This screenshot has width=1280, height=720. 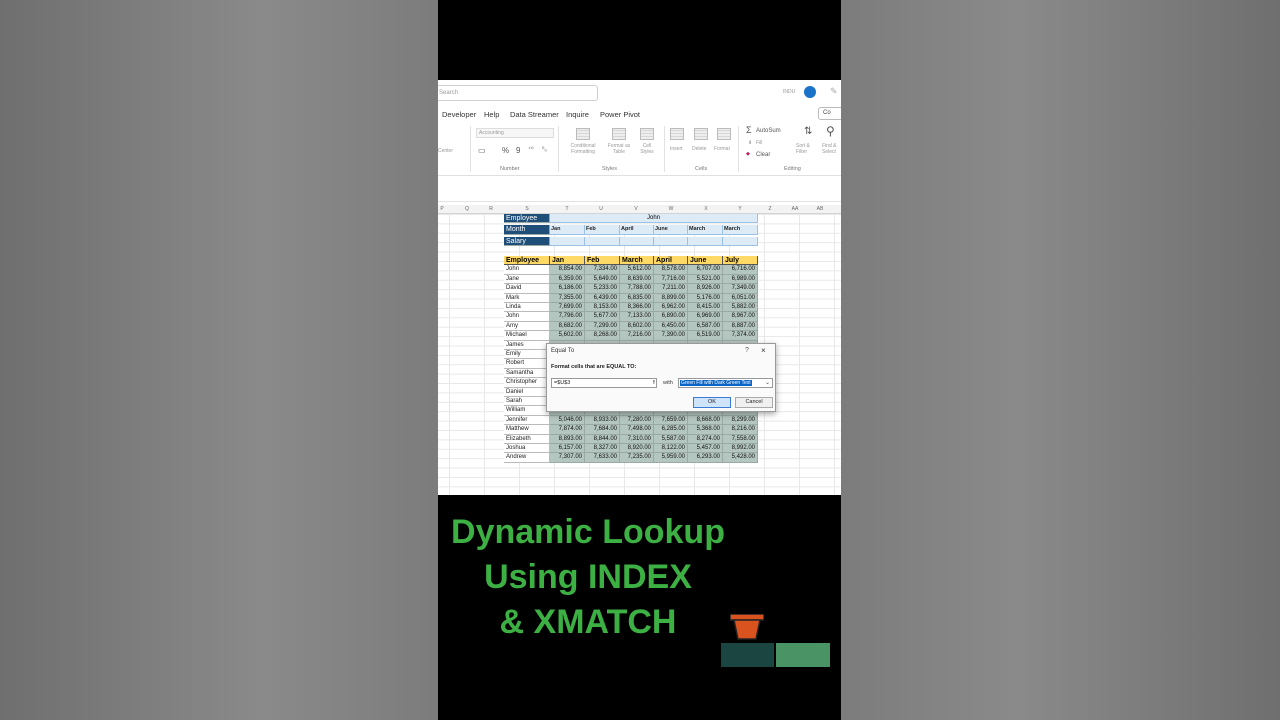 I want to click on tab-developer: Developer, so click(x=459, y=114).